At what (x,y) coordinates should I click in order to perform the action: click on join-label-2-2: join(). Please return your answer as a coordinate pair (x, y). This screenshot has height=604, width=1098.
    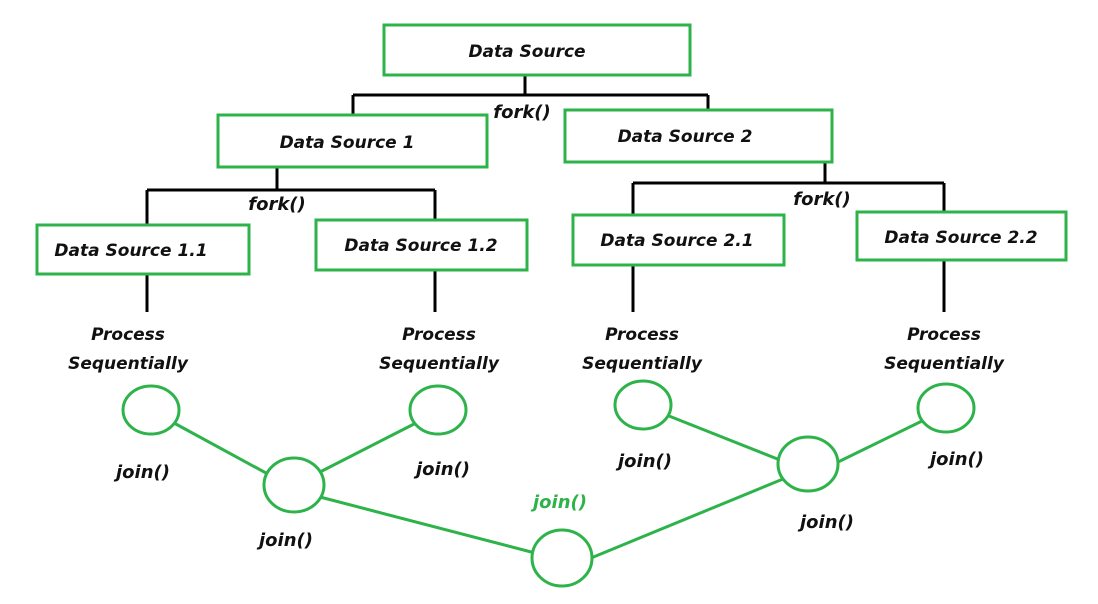
    Looking at the image, I should click on (955, 459).